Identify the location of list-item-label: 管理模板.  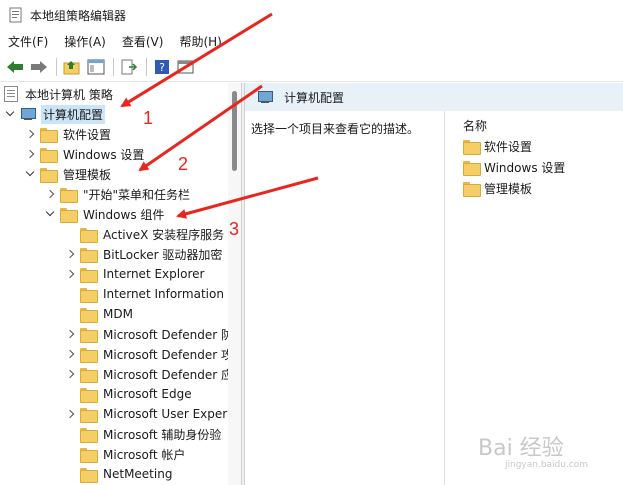
(508, 188).